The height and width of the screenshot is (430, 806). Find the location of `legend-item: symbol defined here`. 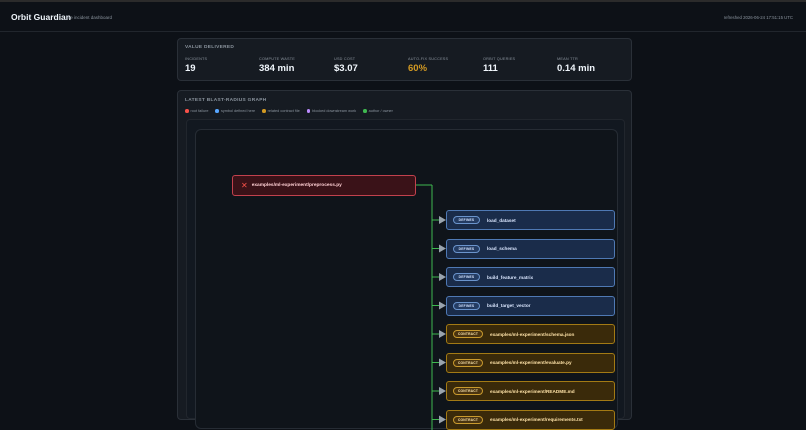

legend-item: symbol defined here is located at coordinates (235, 111).